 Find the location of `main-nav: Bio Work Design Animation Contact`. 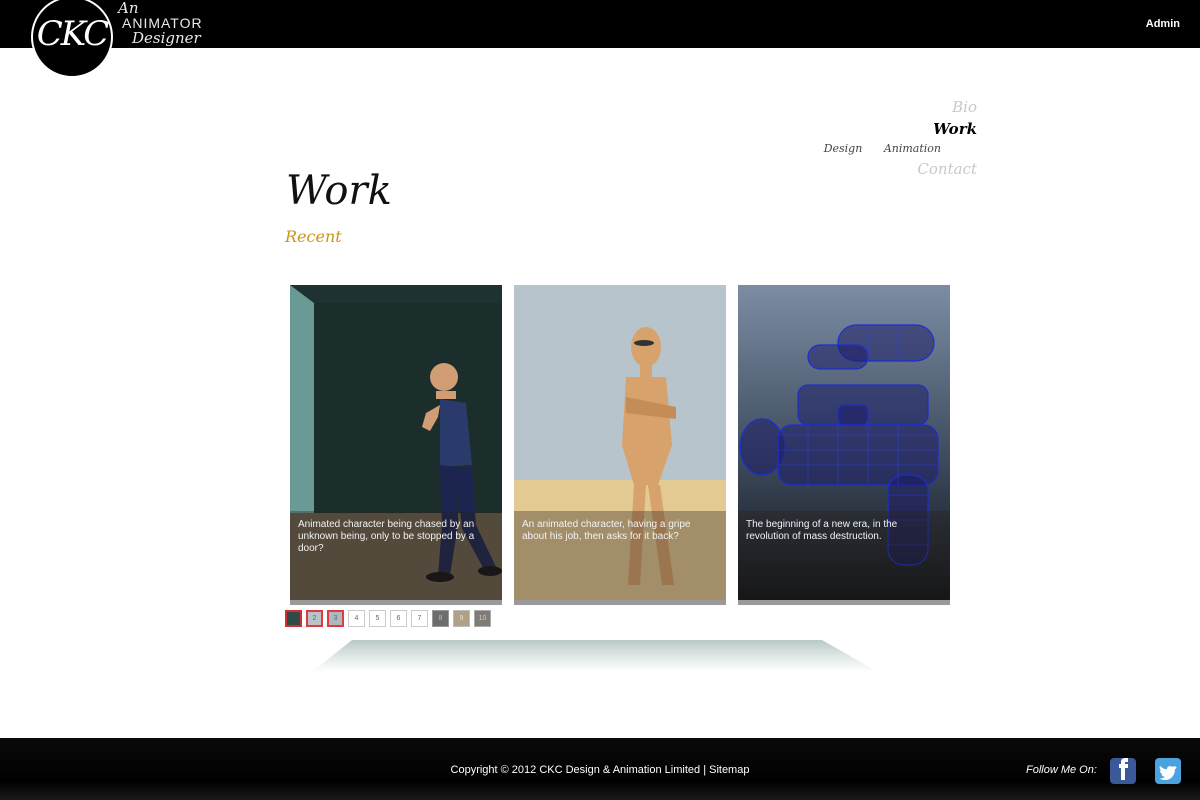

main-nav: Bio Work Design Animation Contact is located at coordinates (891, 138).